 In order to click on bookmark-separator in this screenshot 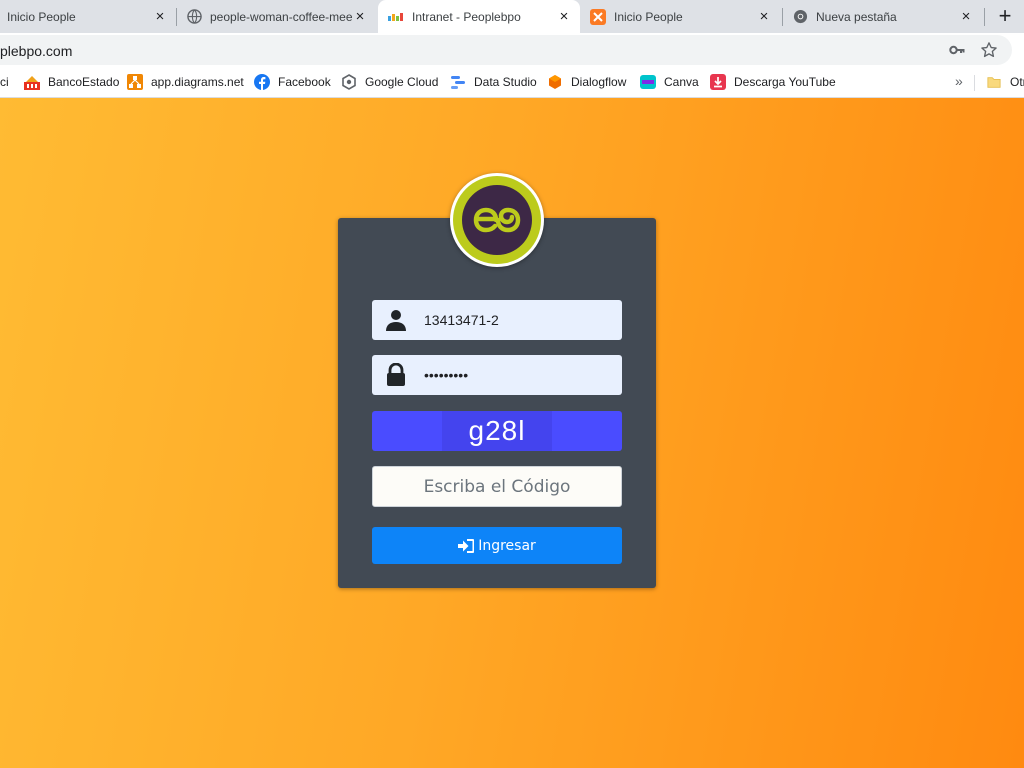, I will do `click(974, 83)`.